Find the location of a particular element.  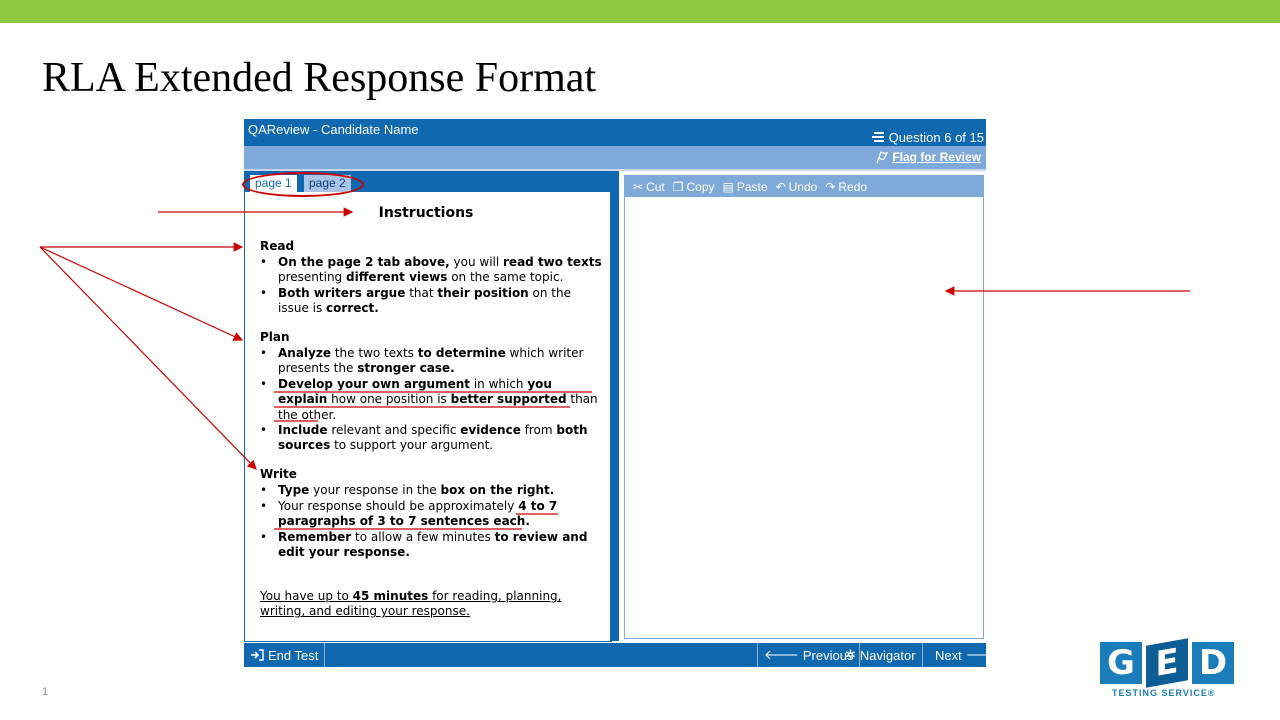

arrow-right-icon: 🡒 is located at coordinates (983, 654).